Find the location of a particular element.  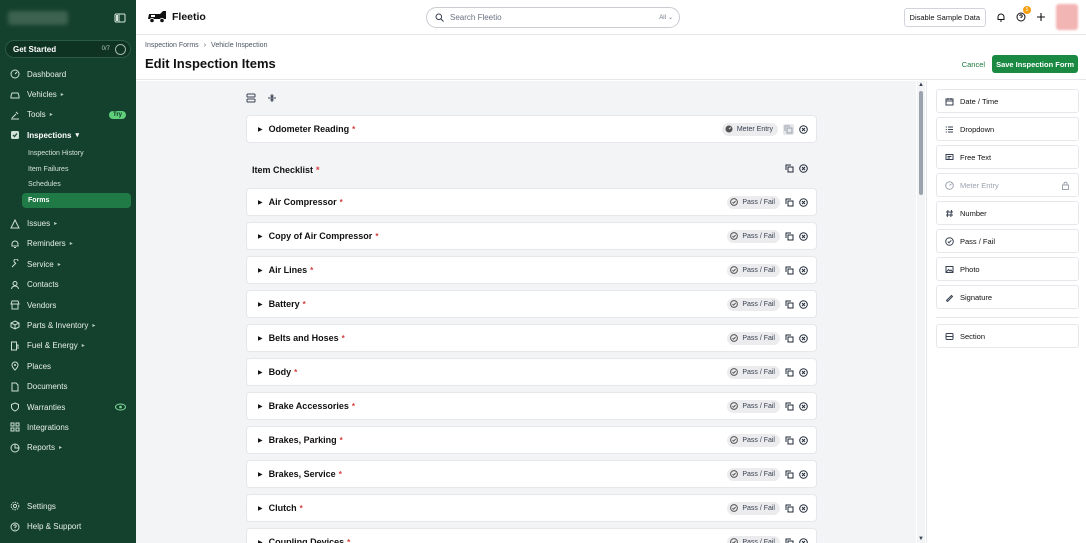

sidebar-subitem-inspection-history: Inspection History is located at coordinates (65, 154).